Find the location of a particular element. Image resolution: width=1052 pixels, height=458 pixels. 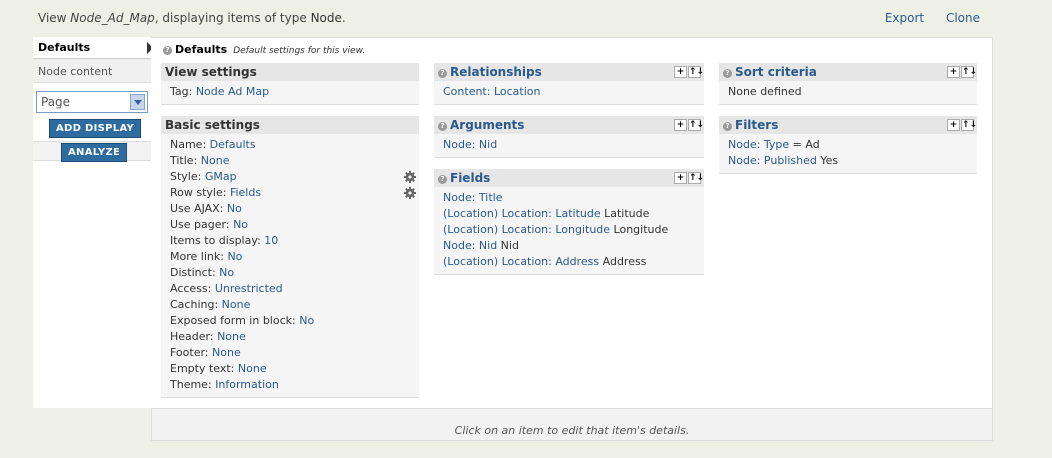

relationship-row: Content: Location is located at coordinates (569, 92).